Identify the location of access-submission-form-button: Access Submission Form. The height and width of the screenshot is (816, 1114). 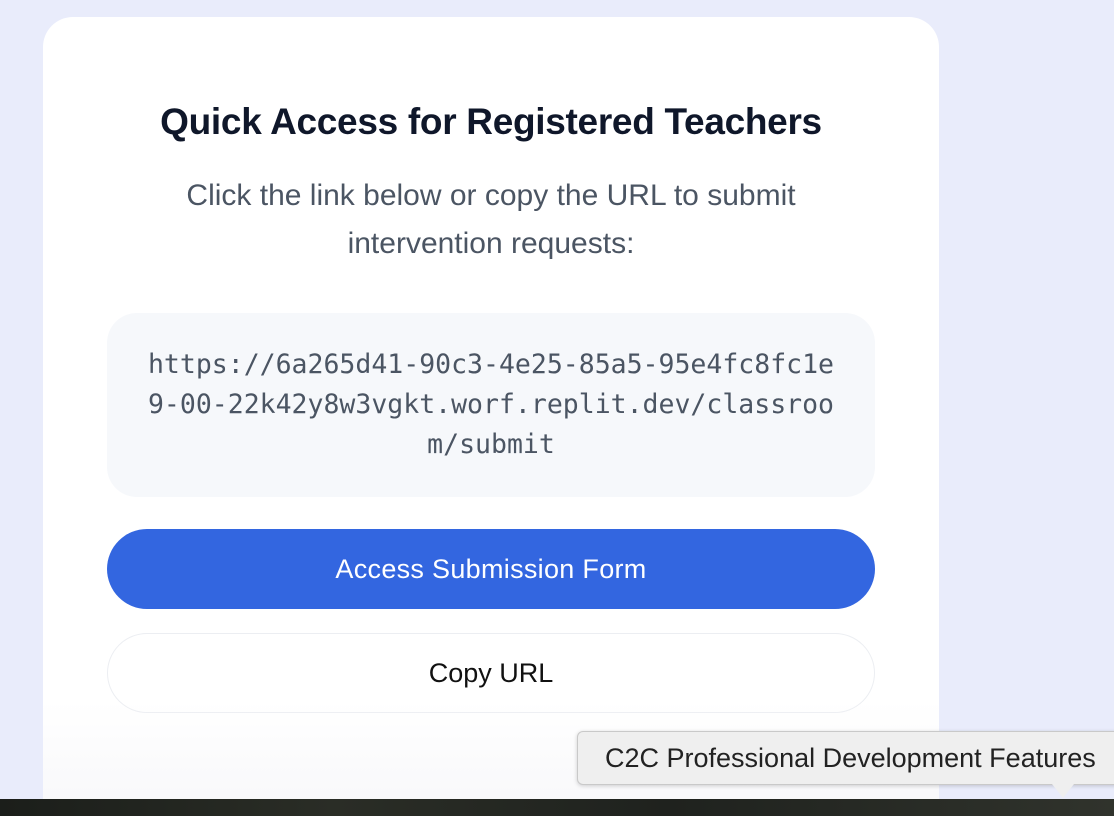
(491, 569).